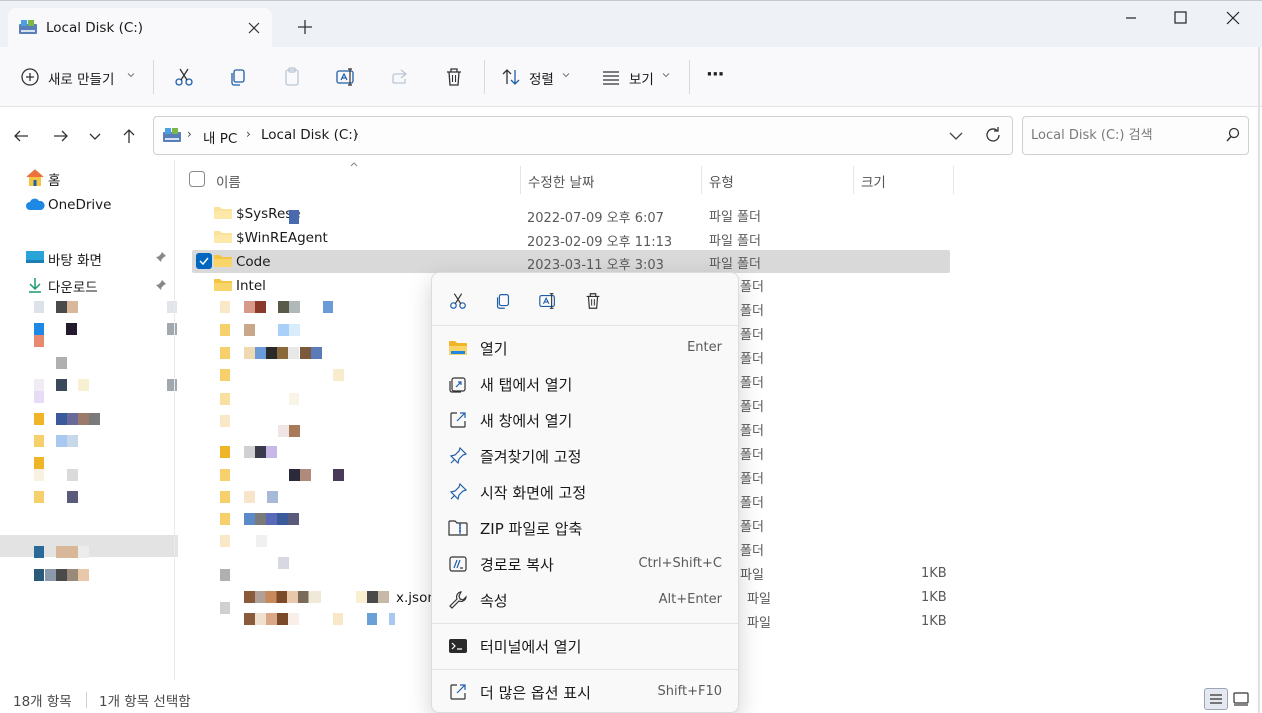  What do you see at coordinates (494, 601) in the screenshot?
I see `menu-item-label: 속성` at bounding box center [494, 601].